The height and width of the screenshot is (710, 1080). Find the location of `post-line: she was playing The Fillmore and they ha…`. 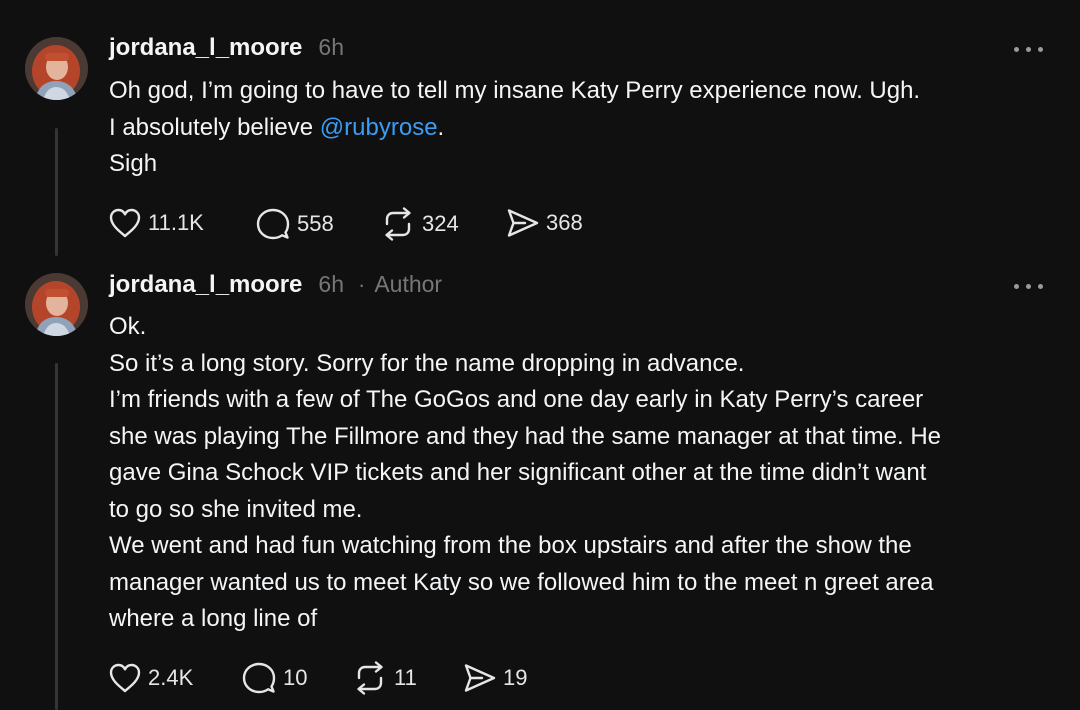

post-line: she was playing The Fillmore and they ha… is located at coordinates (525, 436).